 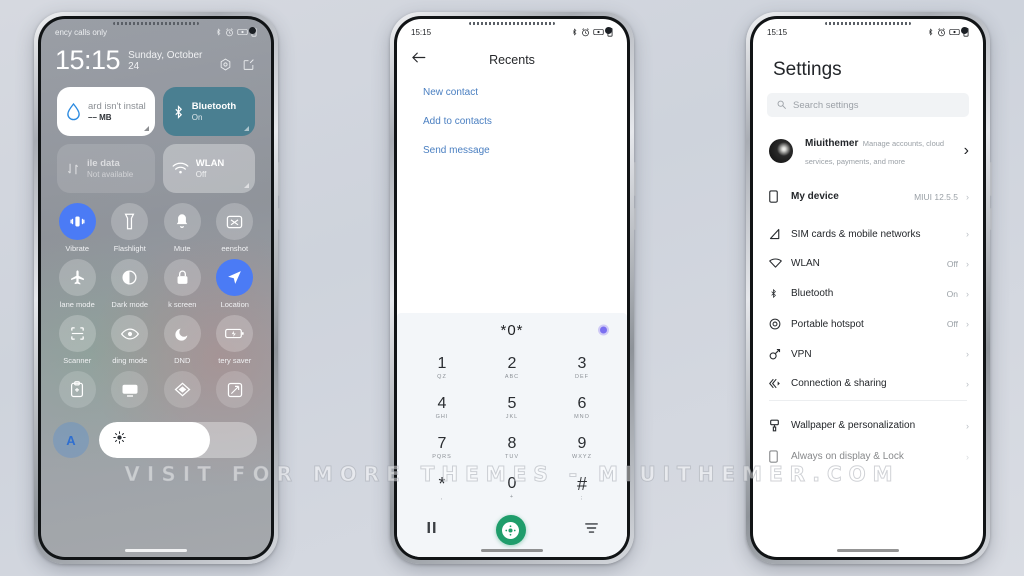 I want to click on row-label: Bluetooth, so click(x=812, y=293).